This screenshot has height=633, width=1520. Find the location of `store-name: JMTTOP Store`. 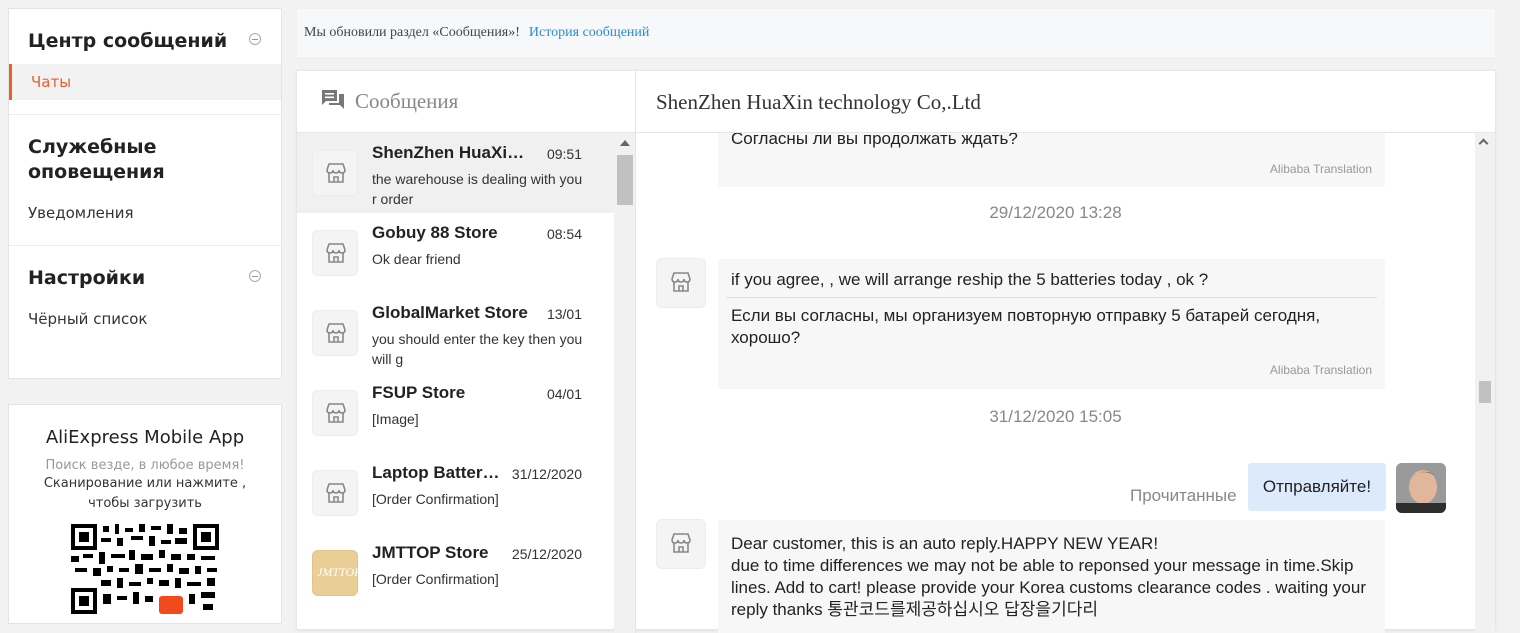

store-name: JMTTOP Store is located at coordinates (430, 552).